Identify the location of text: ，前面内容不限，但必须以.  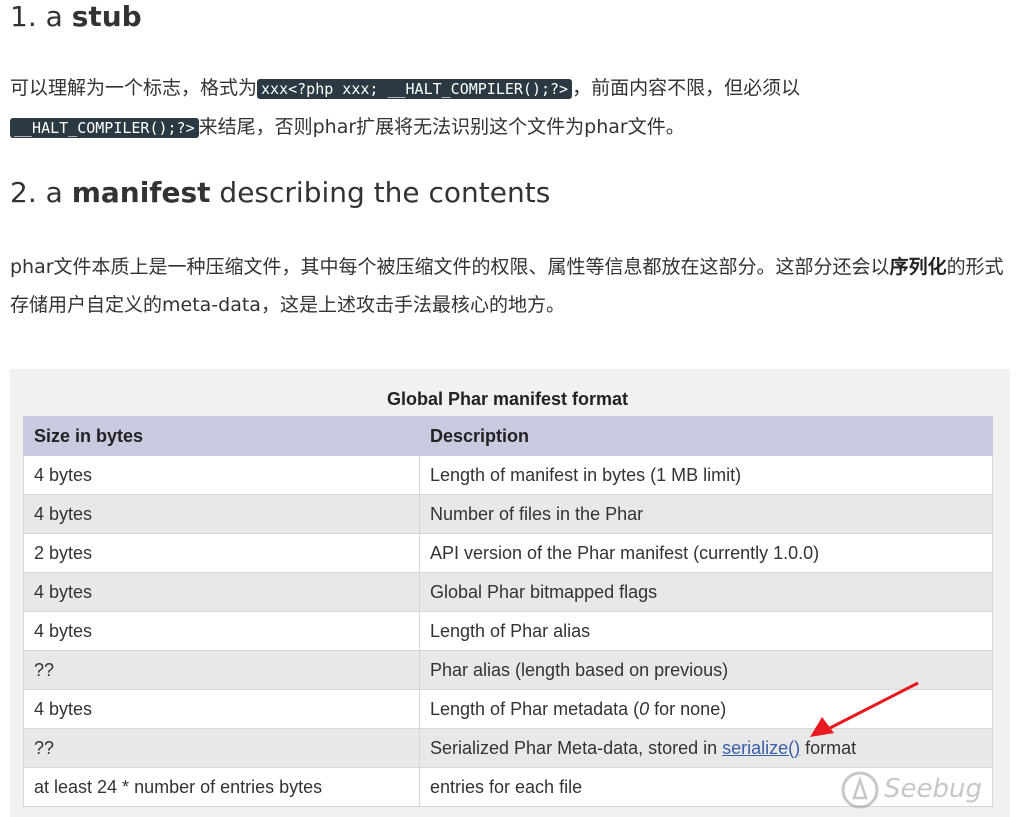
(686, 88).